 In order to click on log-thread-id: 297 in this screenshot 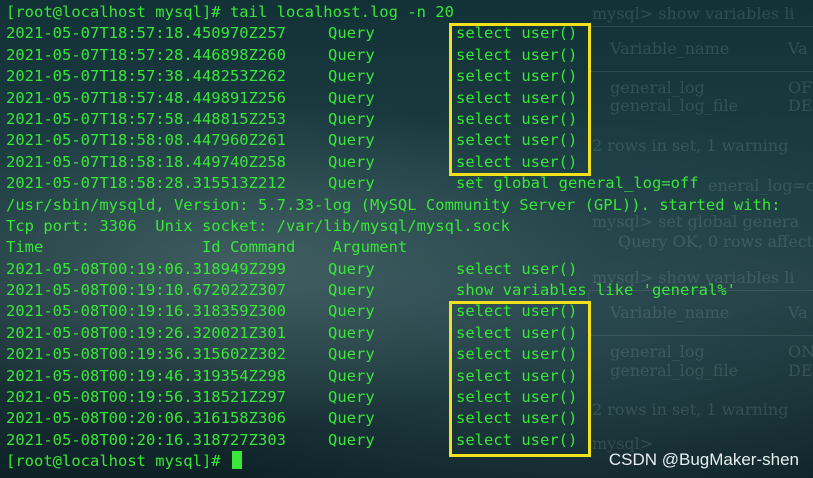, I will do `click(272, 397)`.